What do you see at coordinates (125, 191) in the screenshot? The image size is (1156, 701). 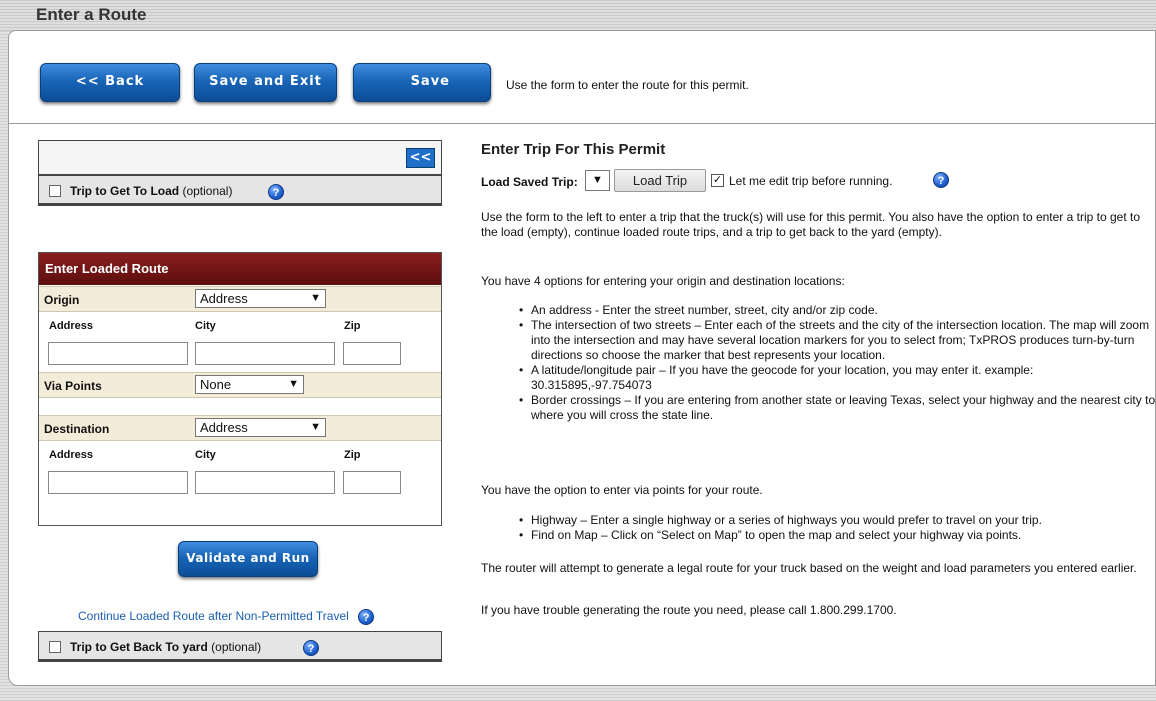 I see `trip-to-load-title: Trip to Get To Load` at bounding box center [125, 191].